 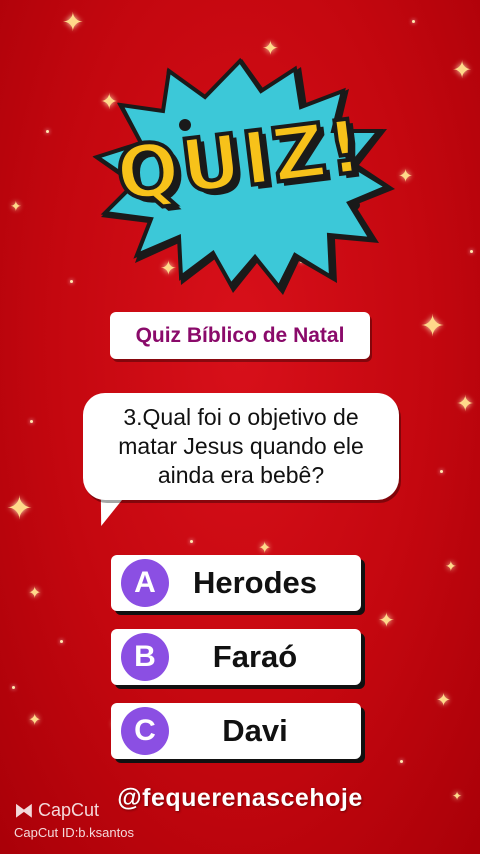 I want to click on answer-label-b: Faraó, so click(x=255, y=656).